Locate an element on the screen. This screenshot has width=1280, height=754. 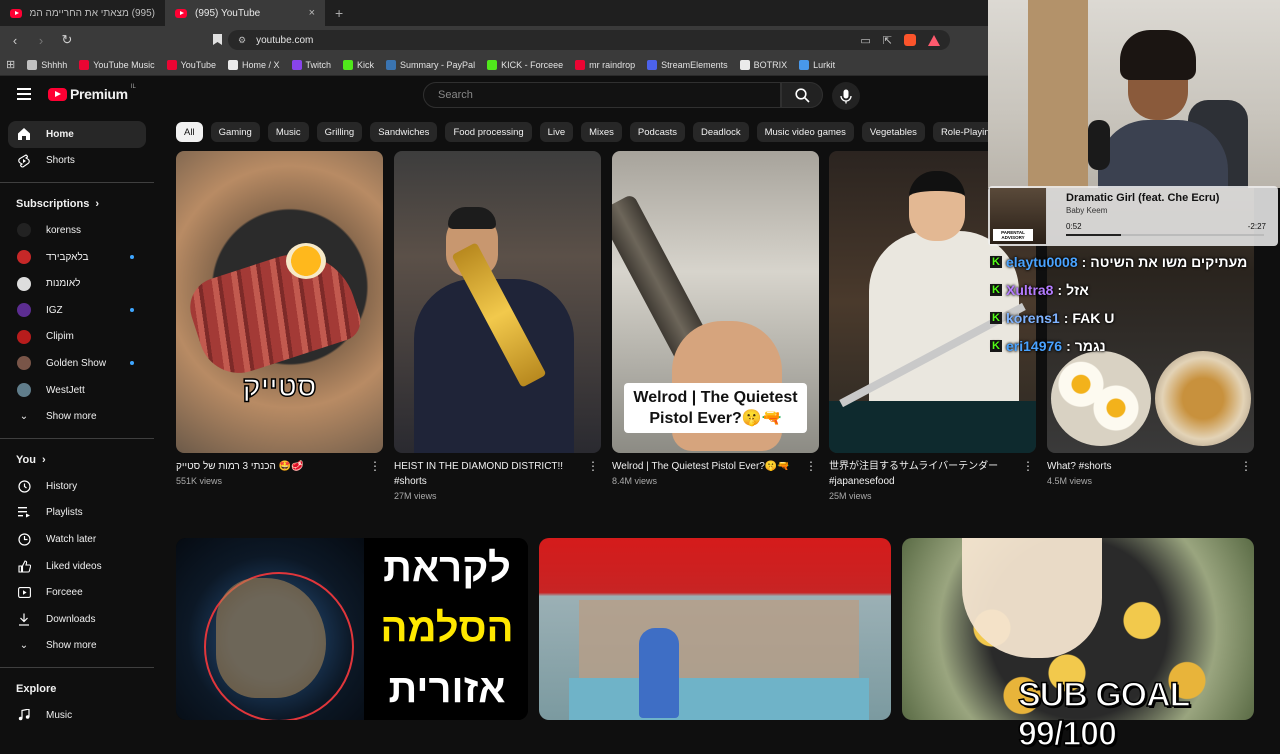
sidebar-item-label: Liked videos is located at coordinates (74, 566).